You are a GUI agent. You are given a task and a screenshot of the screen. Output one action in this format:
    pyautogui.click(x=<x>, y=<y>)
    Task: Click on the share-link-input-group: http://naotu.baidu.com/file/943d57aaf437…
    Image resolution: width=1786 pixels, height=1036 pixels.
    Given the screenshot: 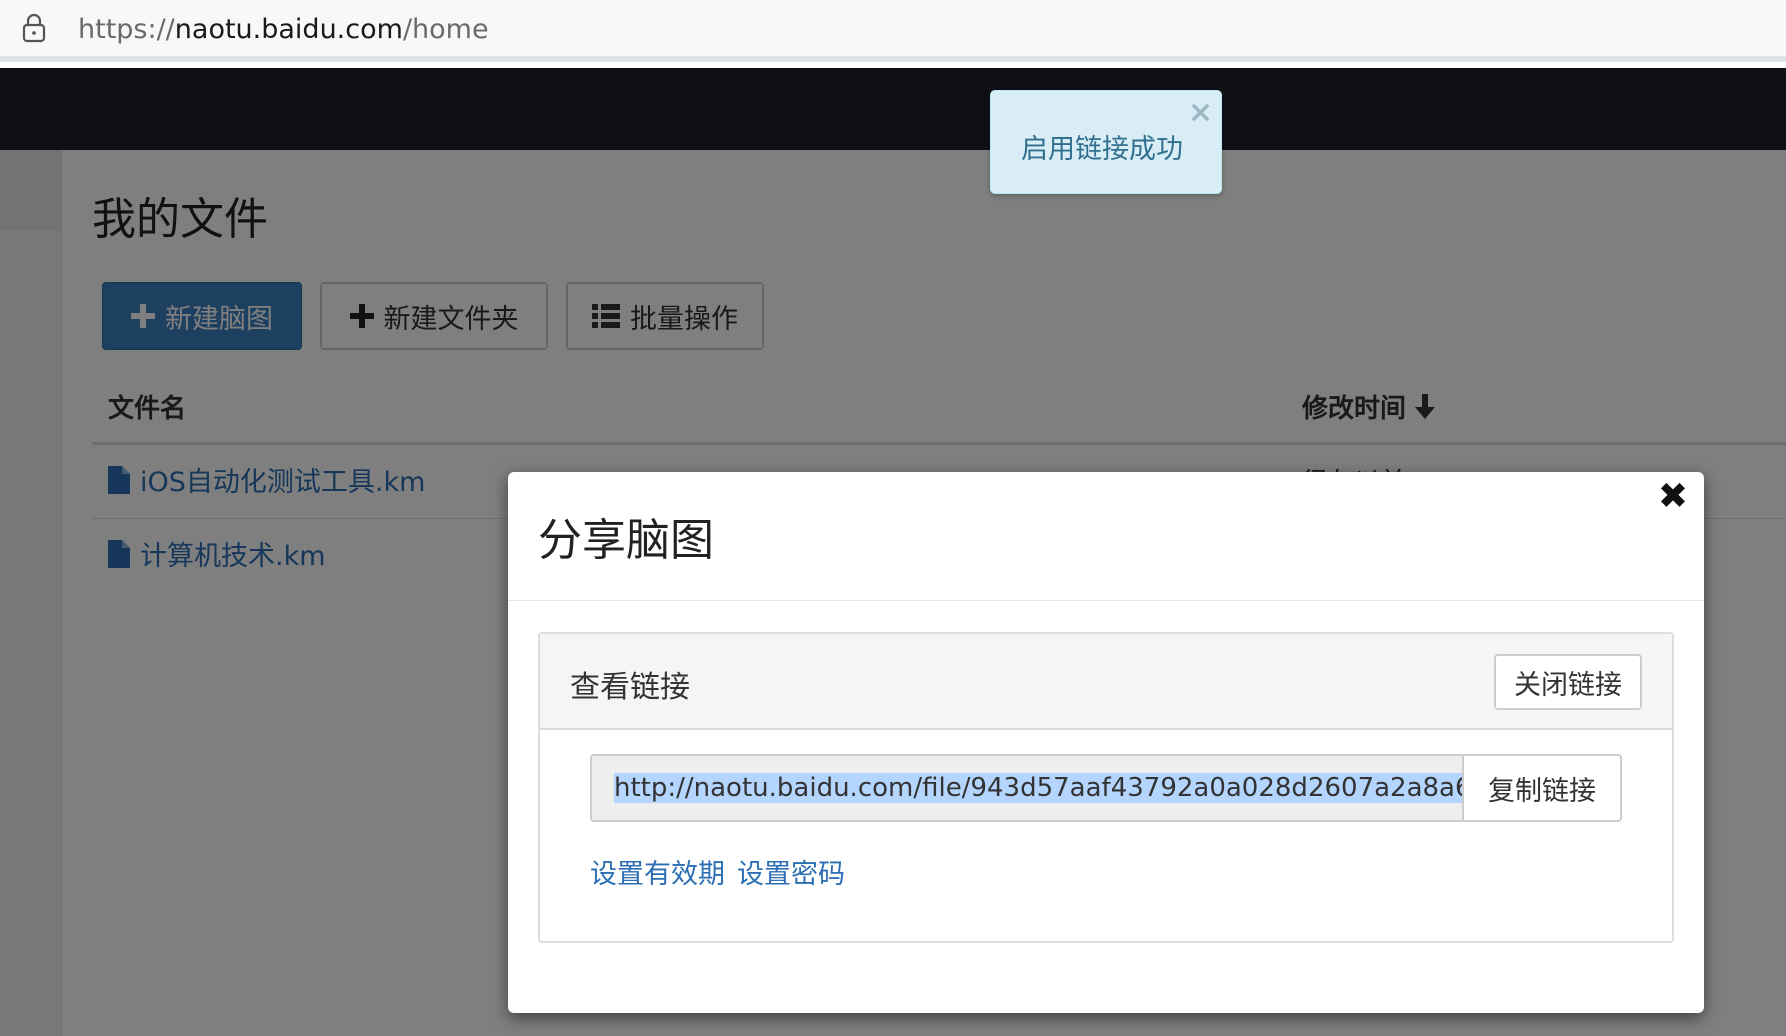 What is the action you would take?
    pyautogui.click(x=1106, y=788)
    